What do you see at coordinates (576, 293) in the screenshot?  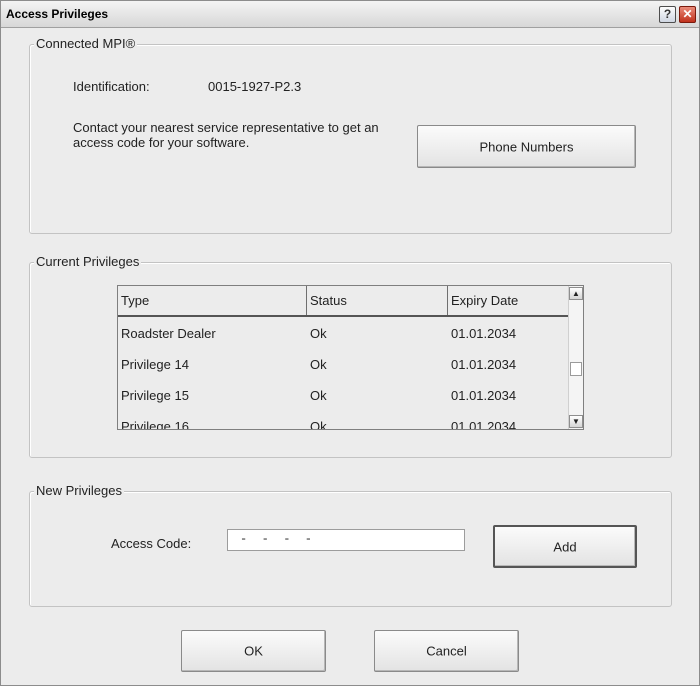 I see `scroll-up-arrow-icon: ▲` at bounding box center [576, 293].